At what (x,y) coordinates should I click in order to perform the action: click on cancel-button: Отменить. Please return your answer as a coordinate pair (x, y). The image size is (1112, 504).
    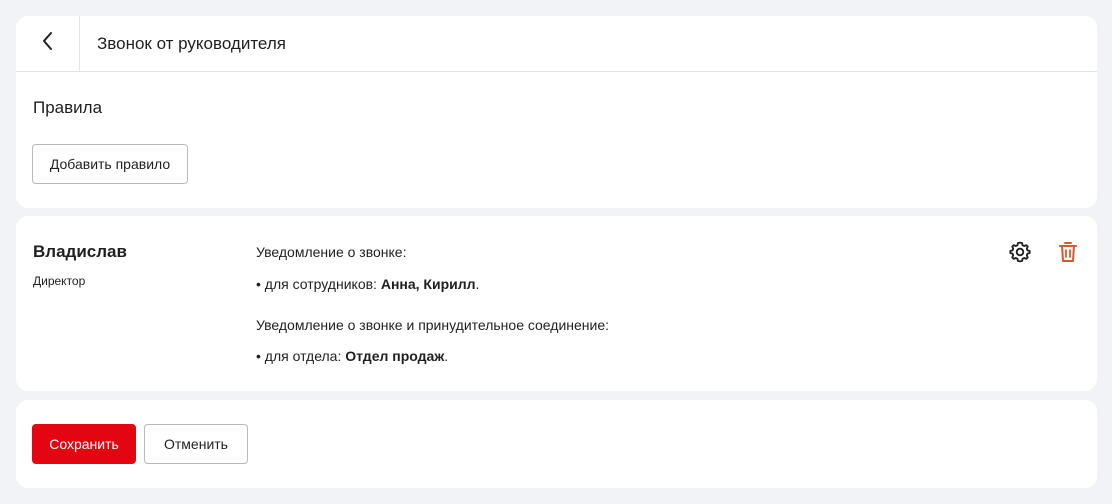
    Looking at the image, I should click on (196, 444).